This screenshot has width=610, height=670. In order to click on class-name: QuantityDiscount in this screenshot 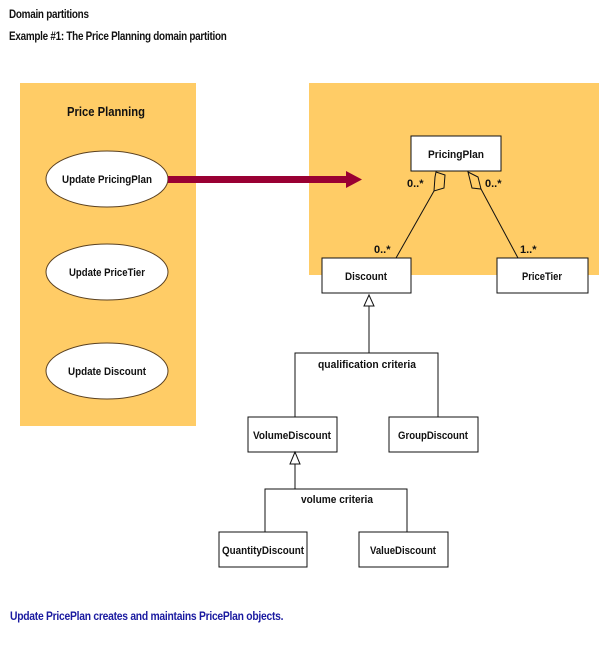, I will do `click(263, 551)`.